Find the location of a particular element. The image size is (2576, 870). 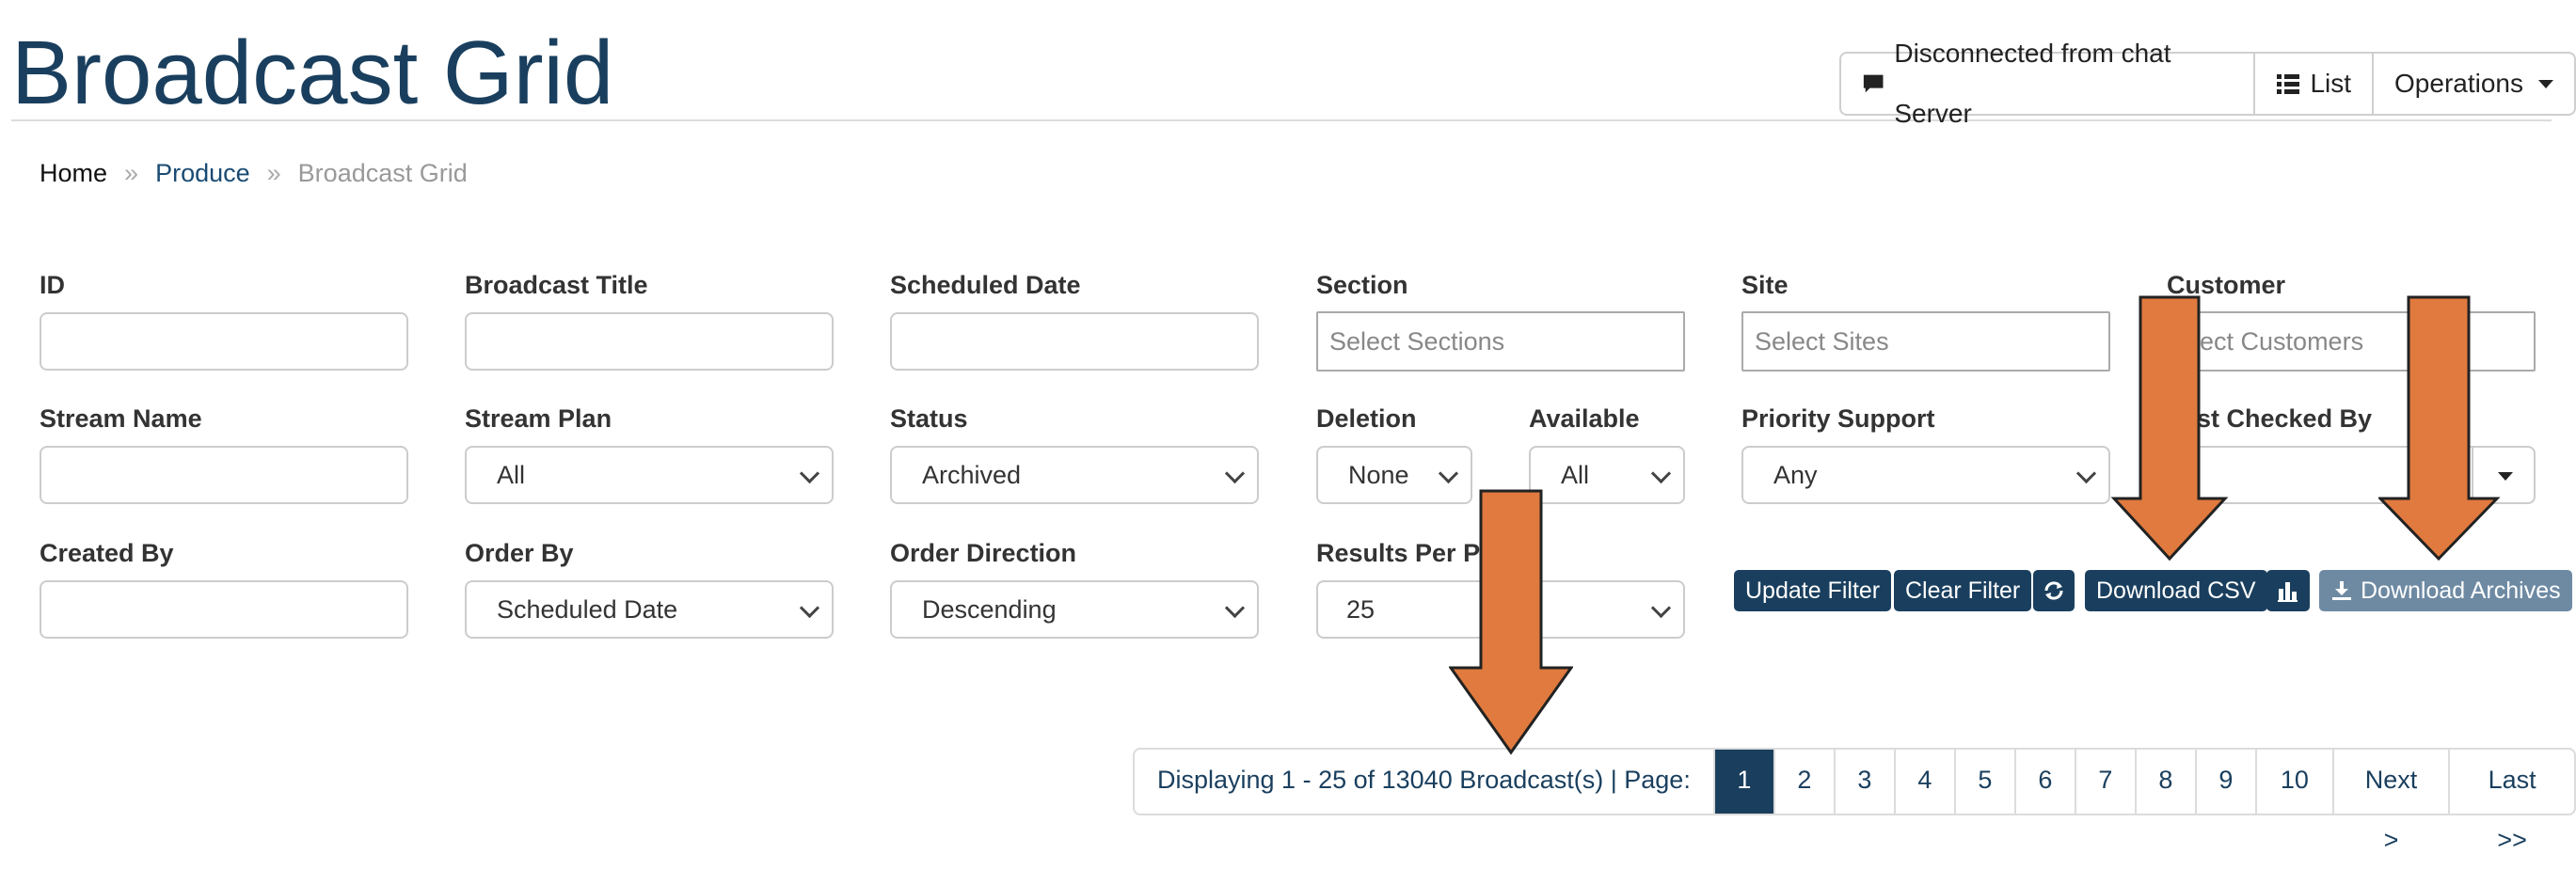

id-label: ID is located at coordinates (53, 285).